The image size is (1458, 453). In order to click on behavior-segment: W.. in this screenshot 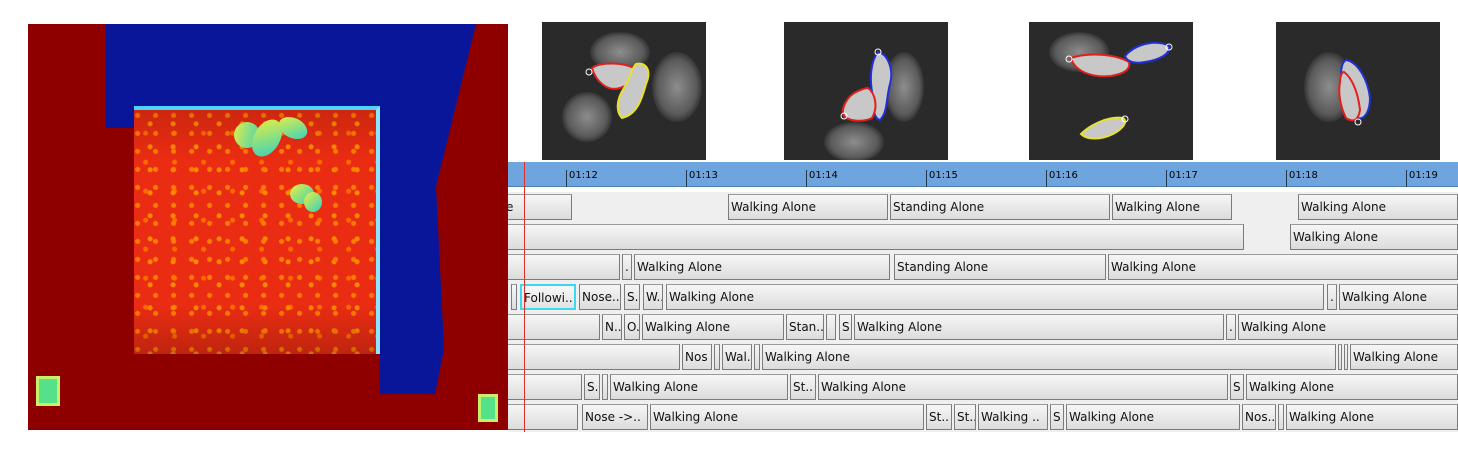, I will do `click(653, 297)`.